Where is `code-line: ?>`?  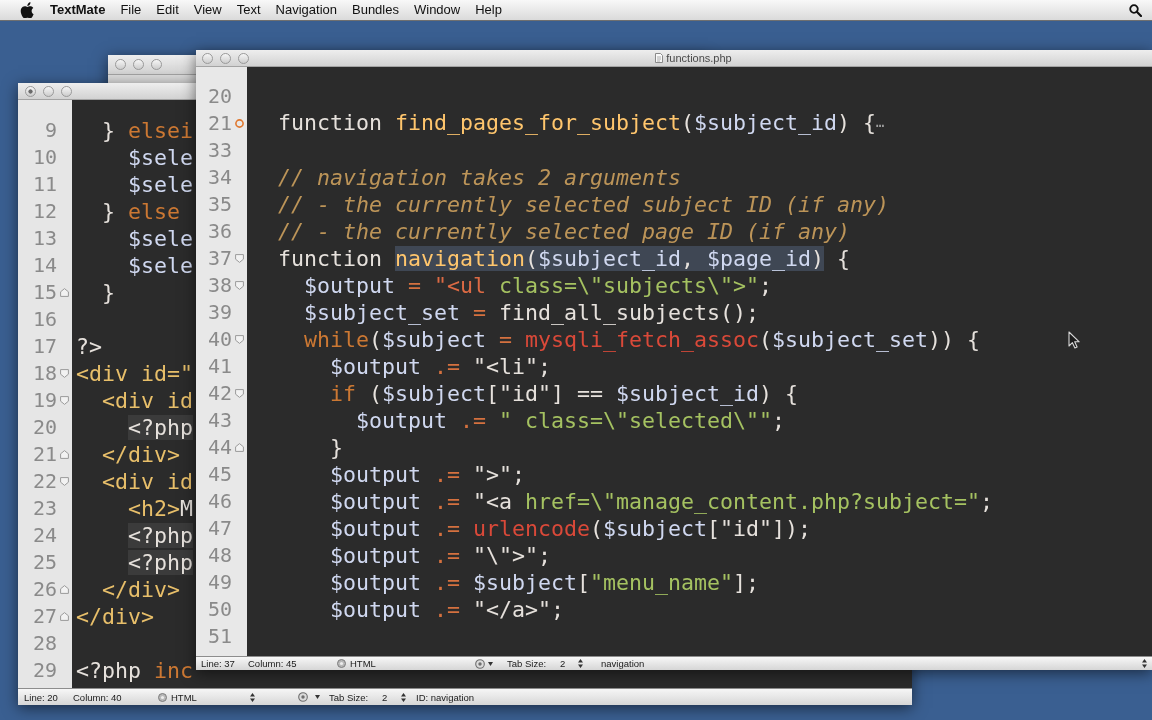
code-line: ?> is located at coordinates (89, 346).